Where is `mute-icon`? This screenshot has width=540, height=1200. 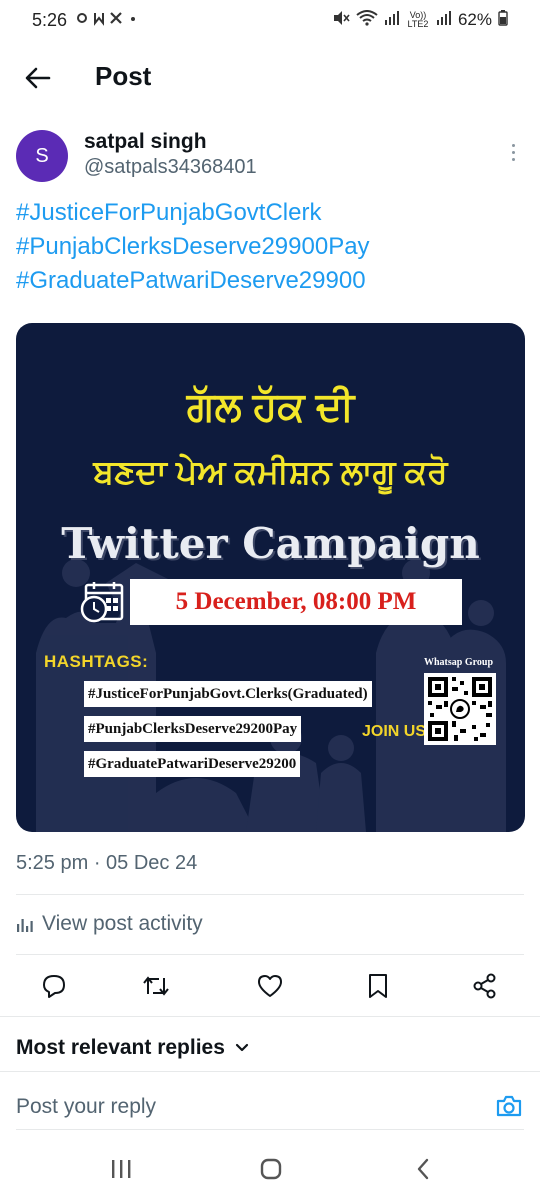
mute-icon is located at coordinates (341, 20).